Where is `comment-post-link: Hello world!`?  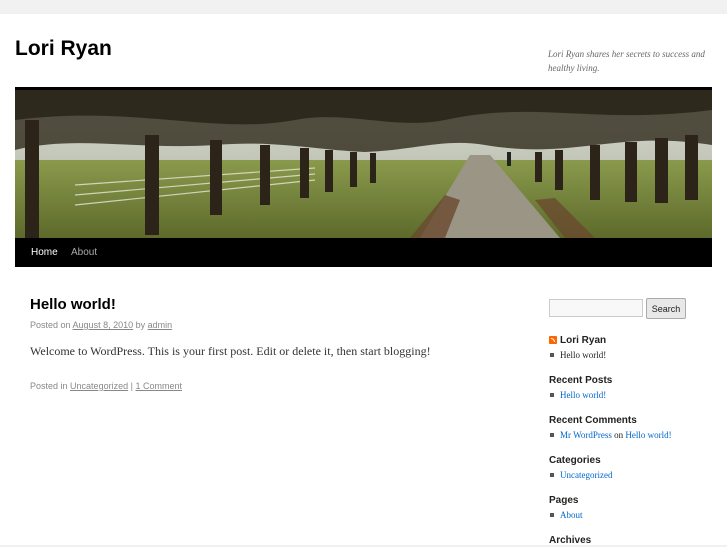
comment-post-link: Hello world! is located at coordinates (648, 435).